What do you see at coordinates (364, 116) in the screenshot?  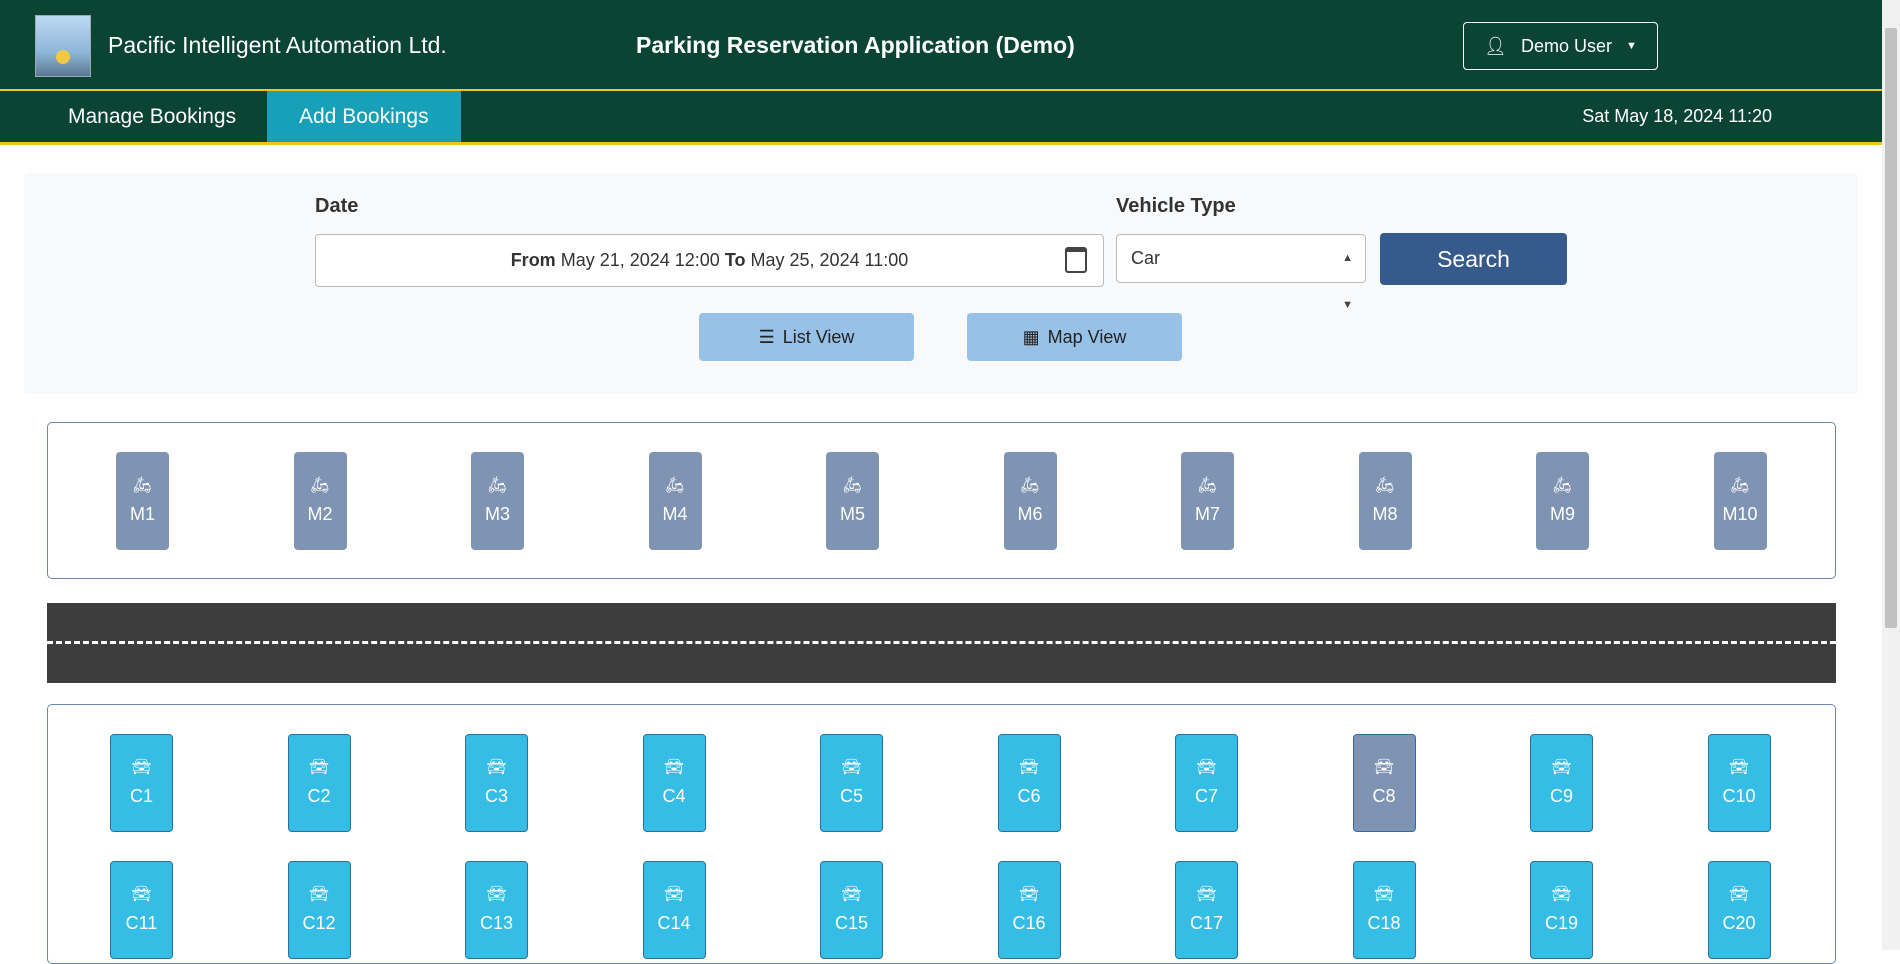 I see `tab-add-bookings: Add Bookings` at bounding box center [364, 116].